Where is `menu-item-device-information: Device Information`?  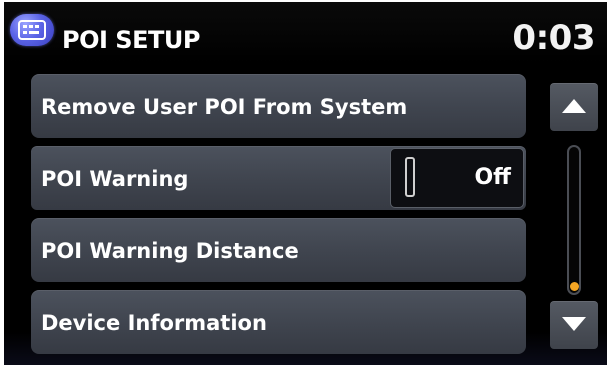 menu-item-device-information: Device Information is located at coordinates (278, 322).